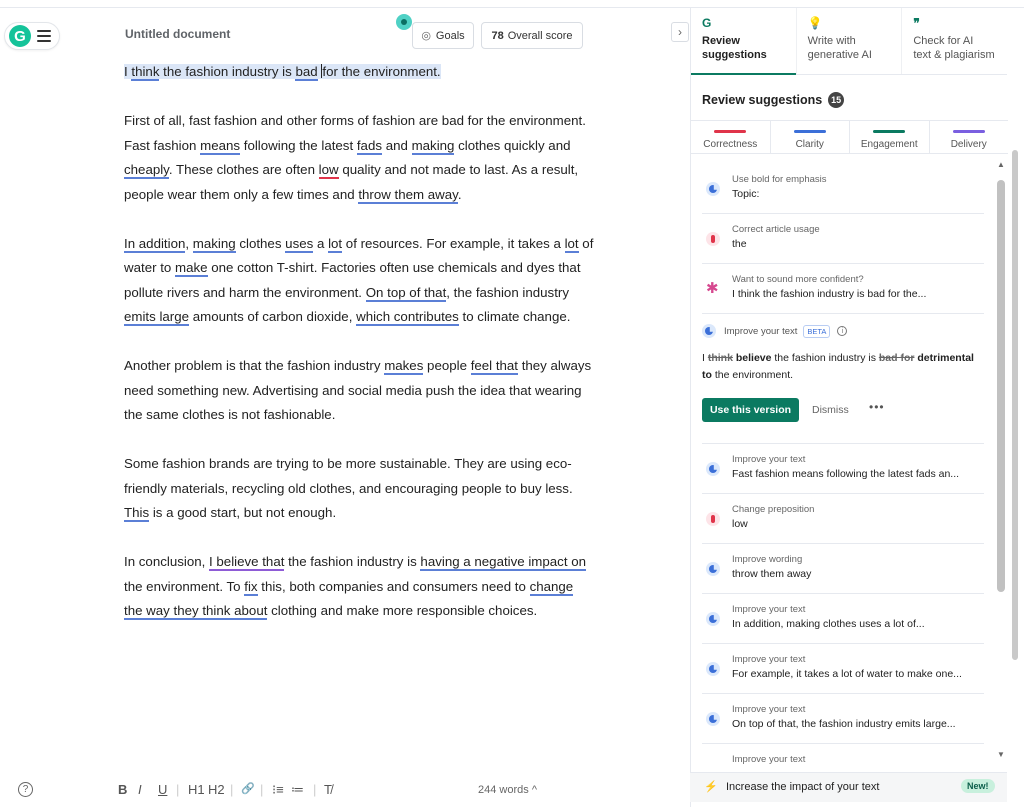 This screenshot has width=1024, height=807. I want to click on suggestion-card: Improve your text, so click(843, 755).